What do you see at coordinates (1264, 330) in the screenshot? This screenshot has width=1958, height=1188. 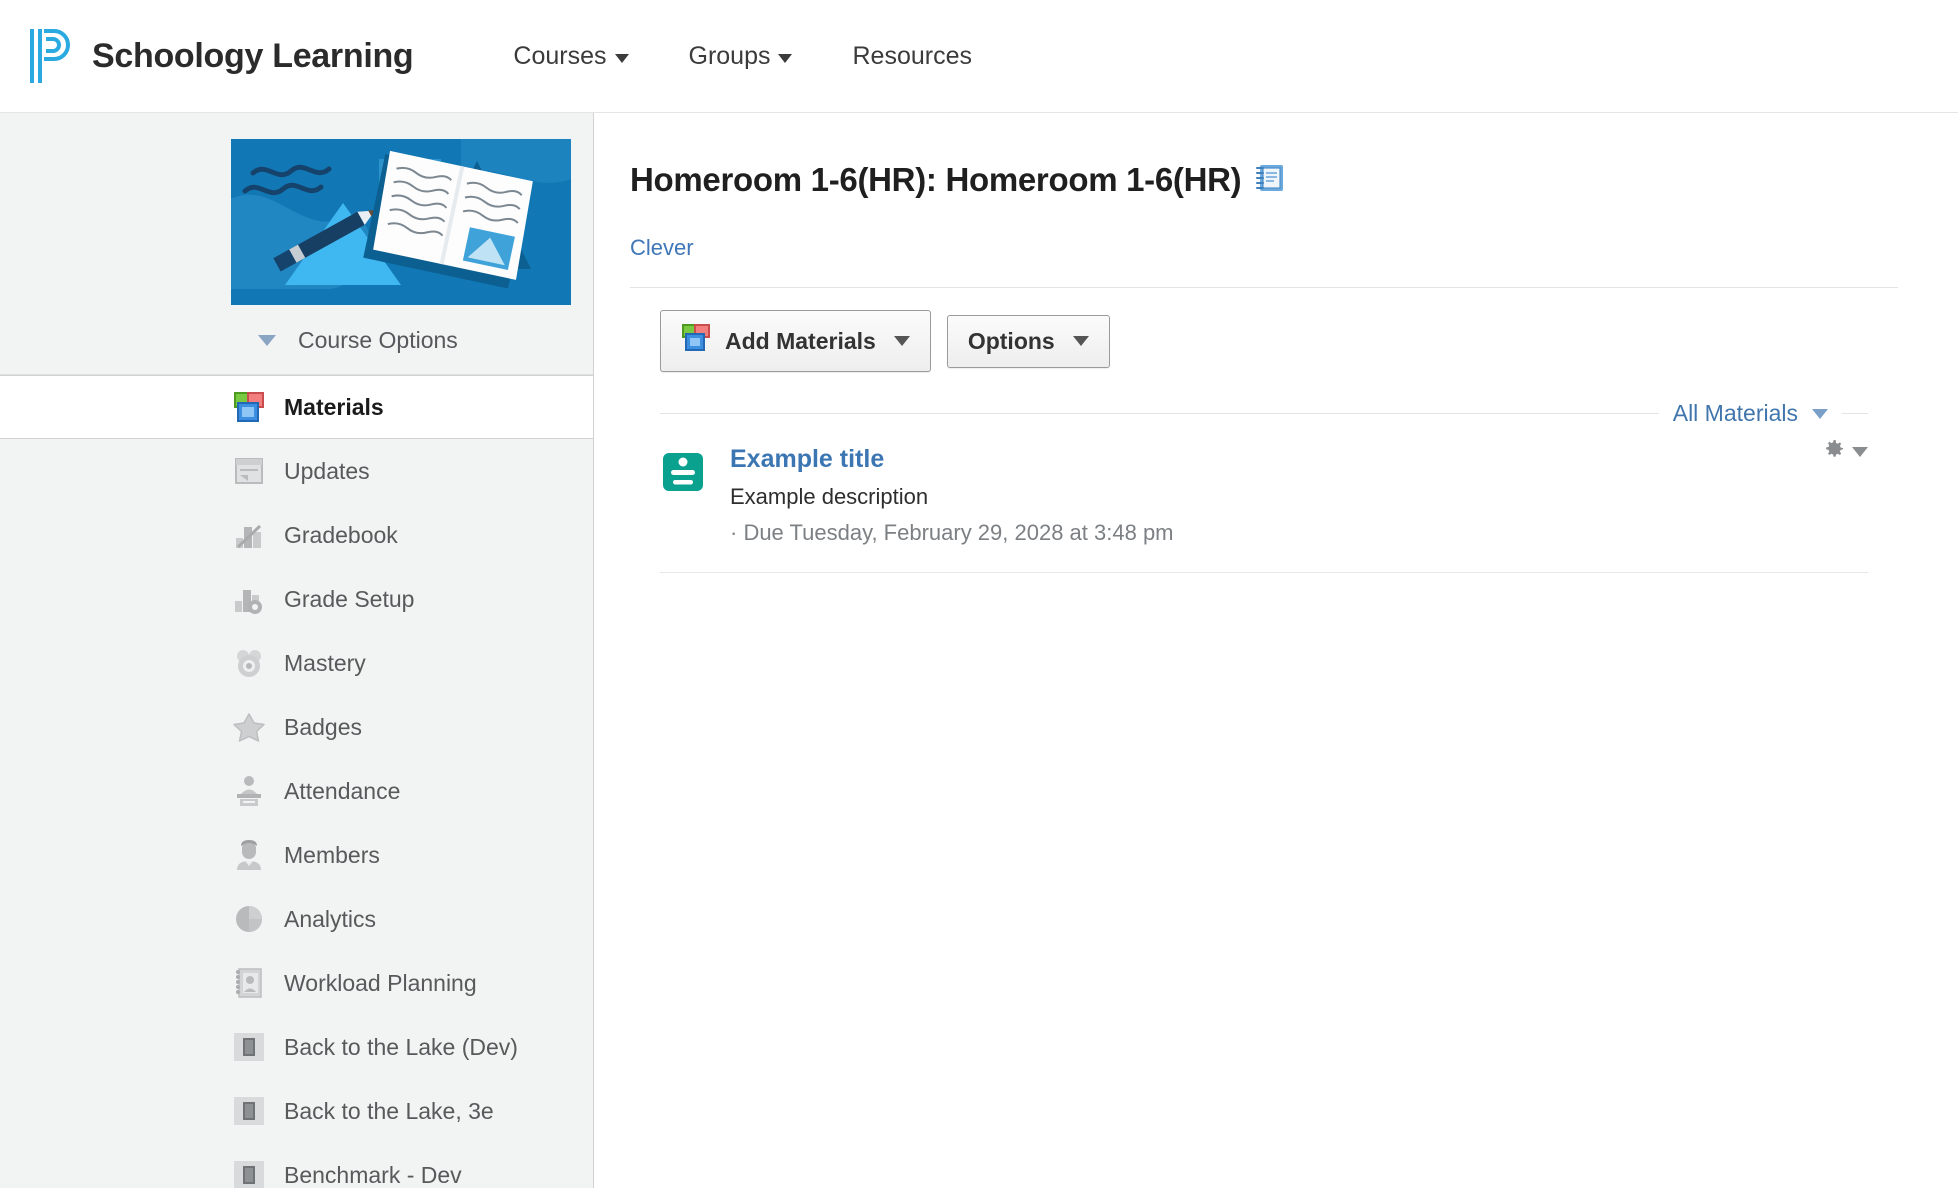 I see `materials-toolbar: Add Materials Options` at bounding box center [1264, 330].